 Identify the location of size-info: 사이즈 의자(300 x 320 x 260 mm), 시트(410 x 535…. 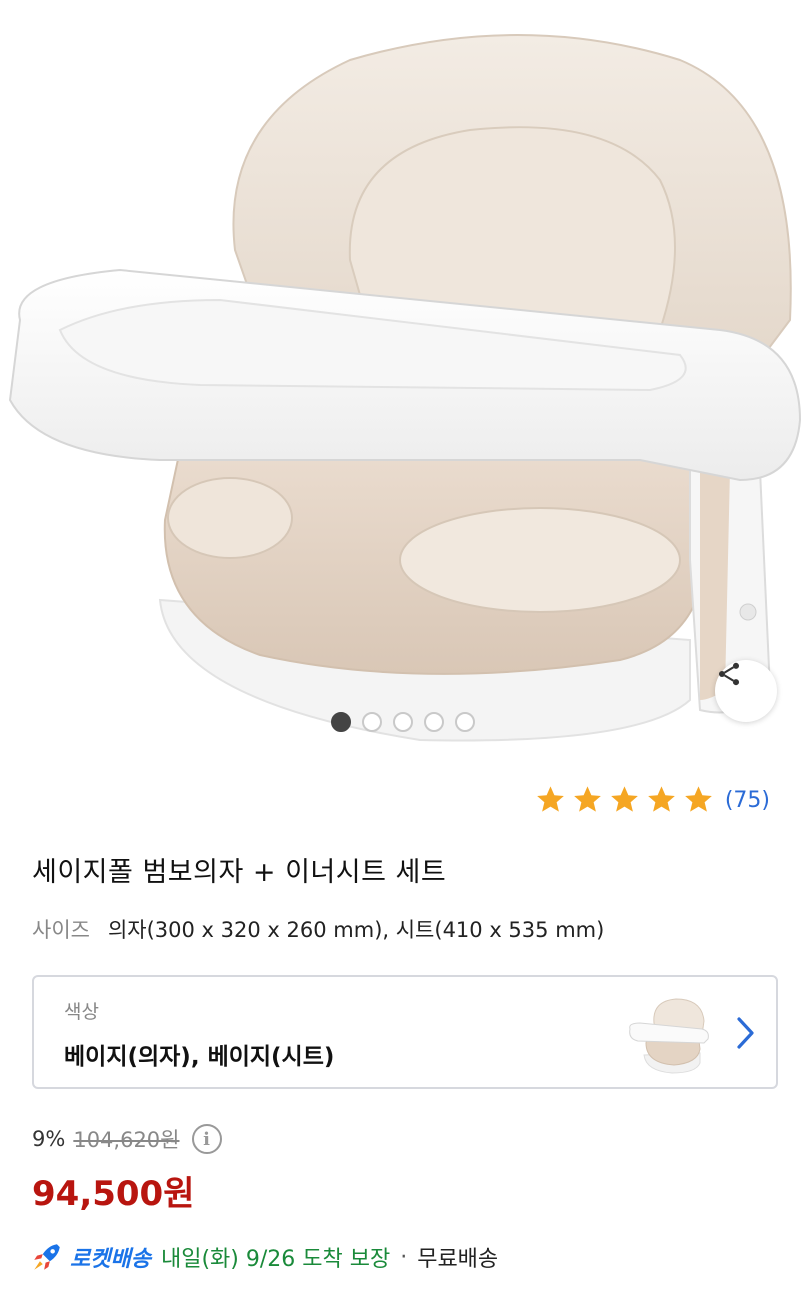
(318, 929).